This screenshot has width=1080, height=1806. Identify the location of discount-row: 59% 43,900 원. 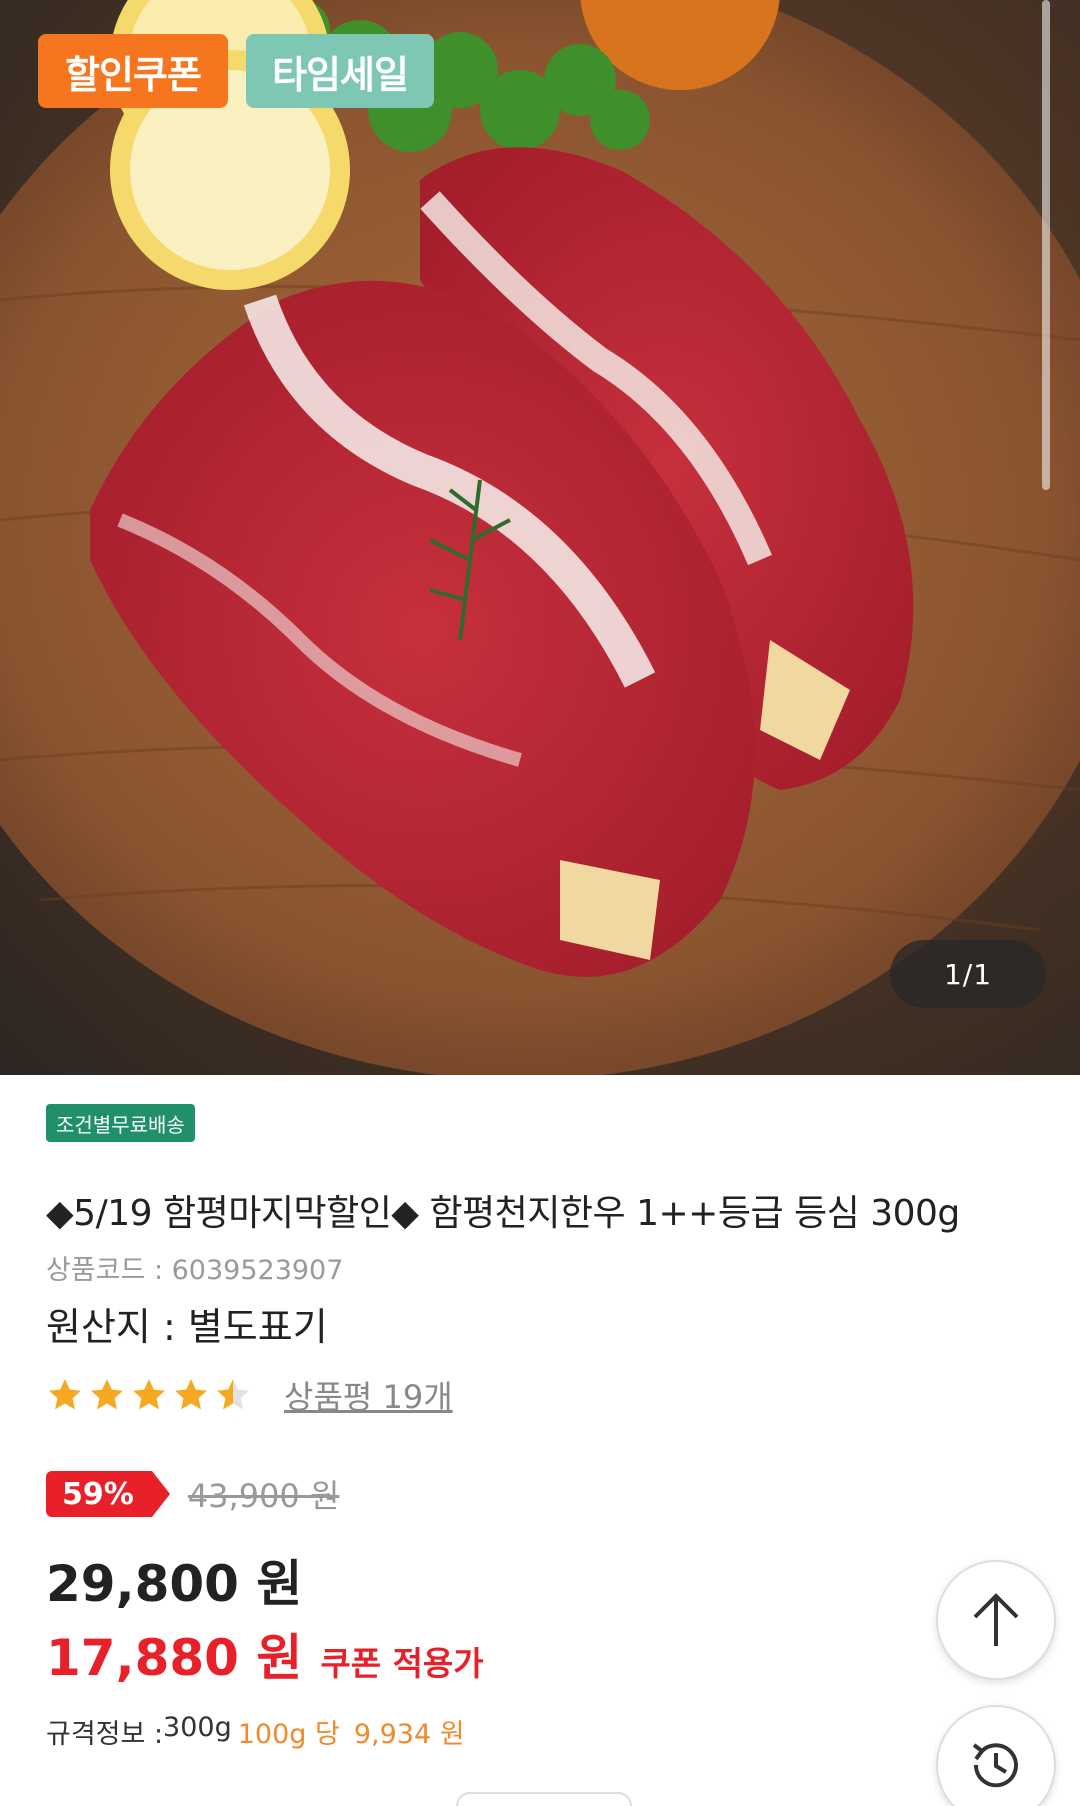
(192, 1494).